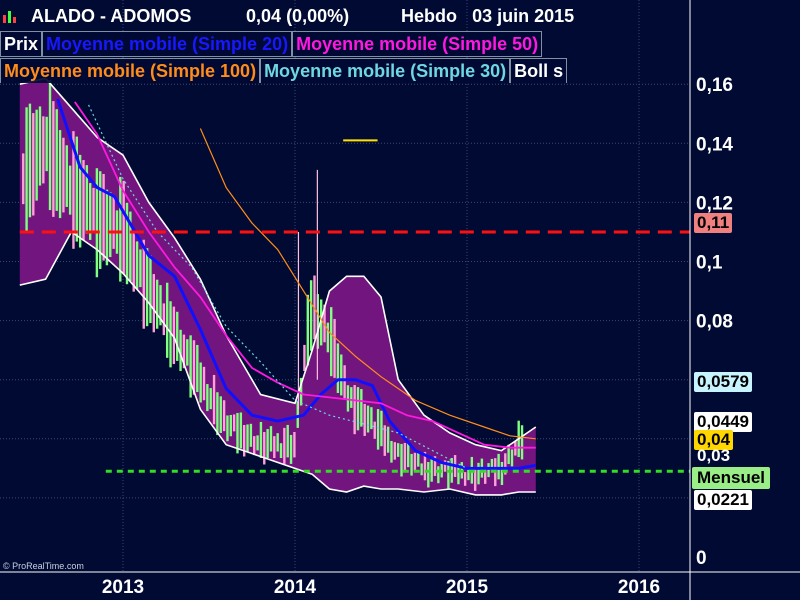 This screenshot has width=800, height=600. Describe the element at coordinates (723, 500) in the screenshot. I see `lower-band-badge: 0,0221` at that location.